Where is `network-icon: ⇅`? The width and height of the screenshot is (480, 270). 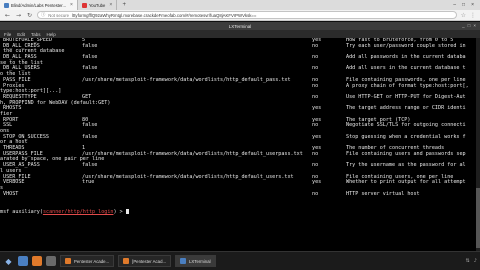 network-icon: ⇅ is located at coordinates (468, 261).